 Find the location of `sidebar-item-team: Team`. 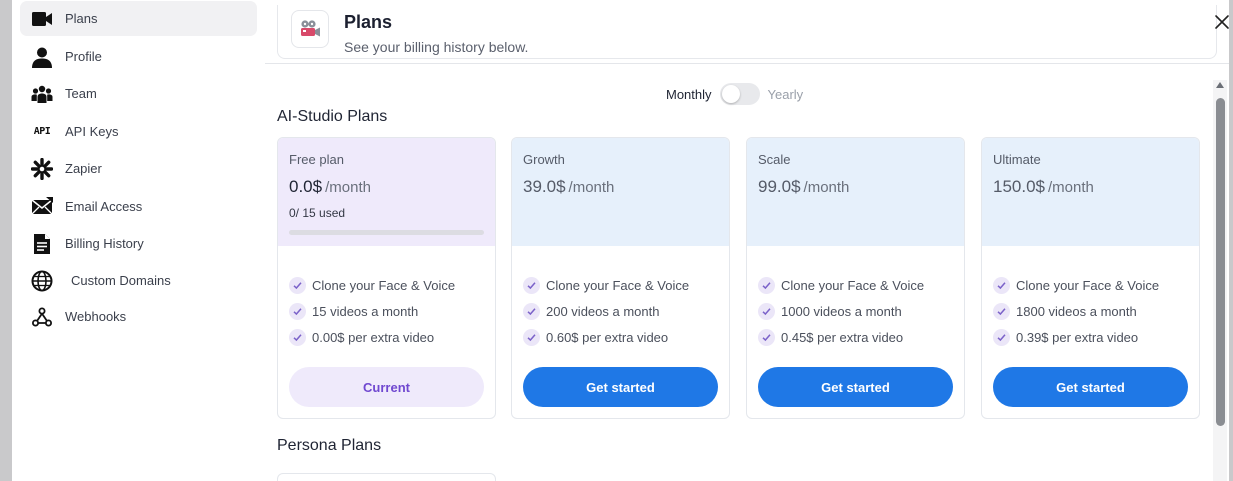

sidebar-item-team: Team is located at coordinates (138, 93).